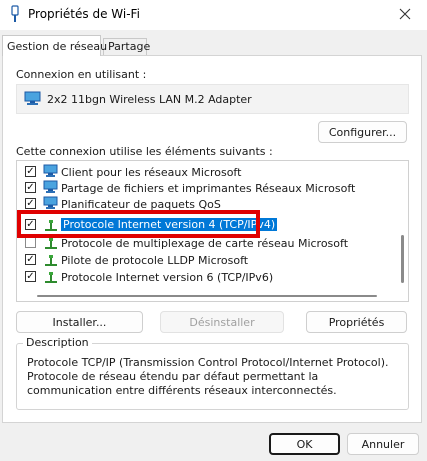  Describe the element at coordinates (155, 260) in the screenshot. I see `list-item-label: Pilote de protocole LLDP Microsoft` at that location.